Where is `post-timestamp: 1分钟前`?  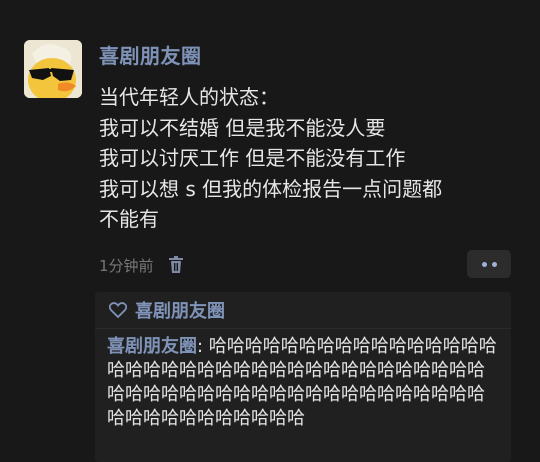
post-timestamp: 1分钟前 is located at coordinates (126, 265).